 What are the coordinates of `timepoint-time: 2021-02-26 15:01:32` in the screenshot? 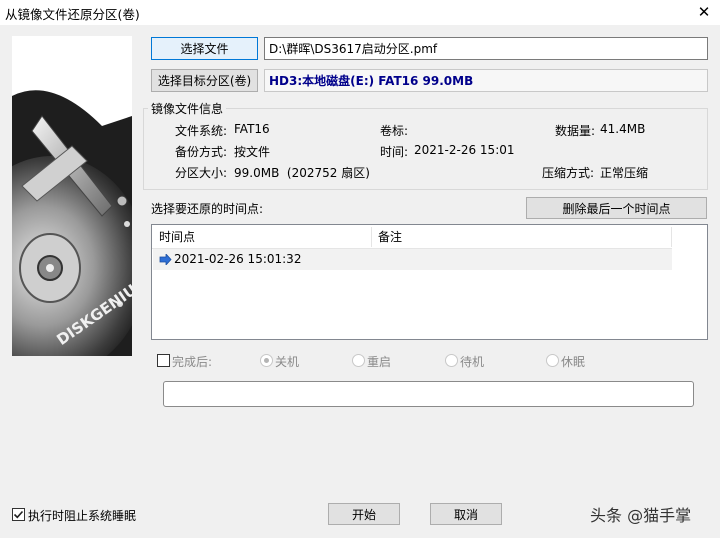 It's located at (238, 259).